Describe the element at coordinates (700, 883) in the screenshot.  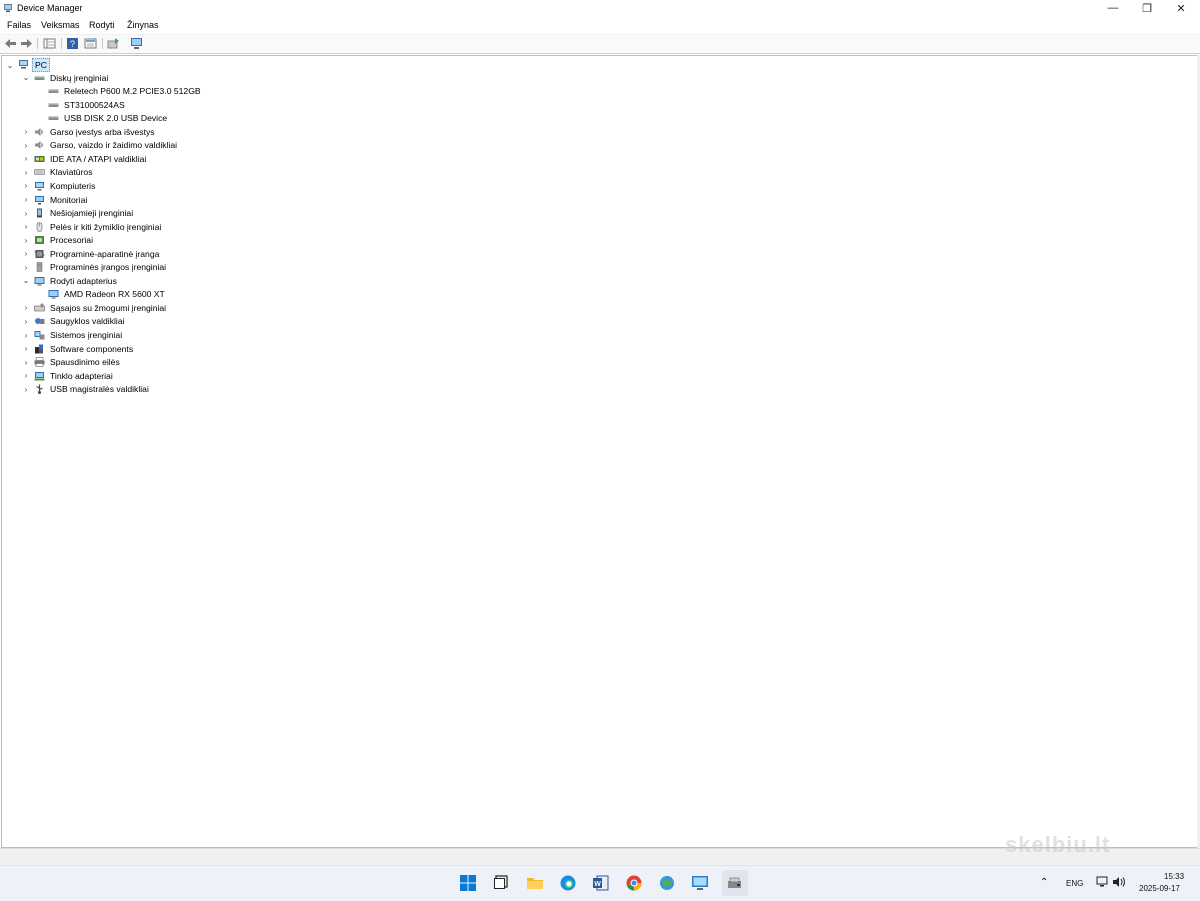
I see `control-panel-icon` at that location.